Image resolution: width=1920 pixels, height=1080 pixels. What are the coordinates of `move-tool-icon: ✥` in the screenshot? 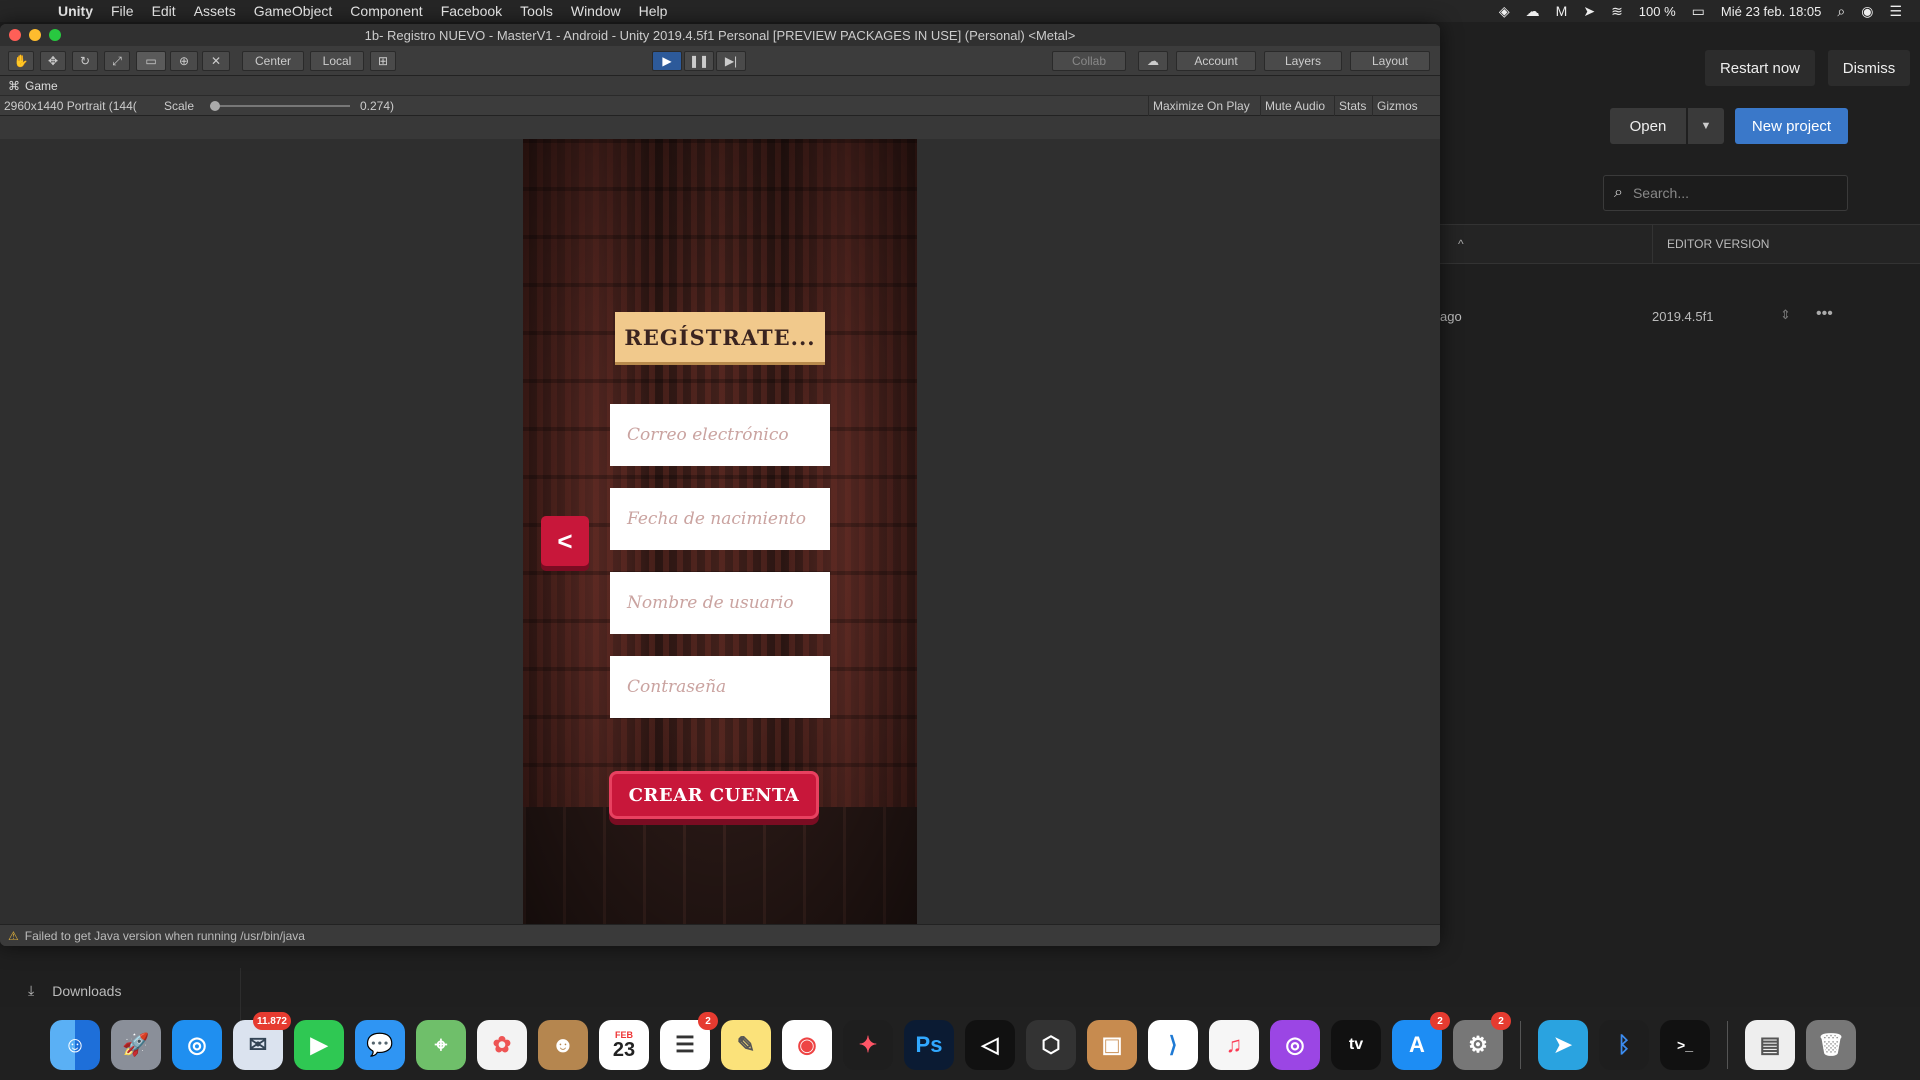 It's located at (53, 61).